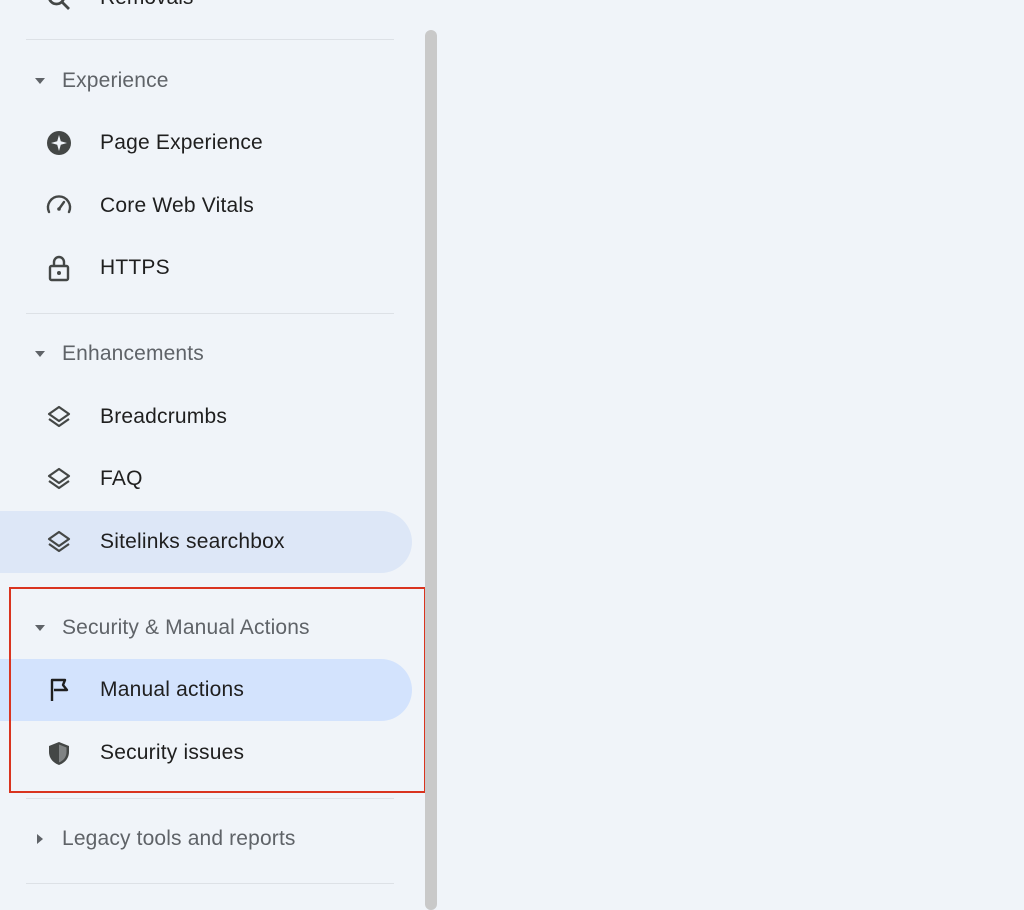  What do you see at coordinates (431, 470) in the screenshot?
I see `sidebar-scrollbar` at bounding box center [431, 470].